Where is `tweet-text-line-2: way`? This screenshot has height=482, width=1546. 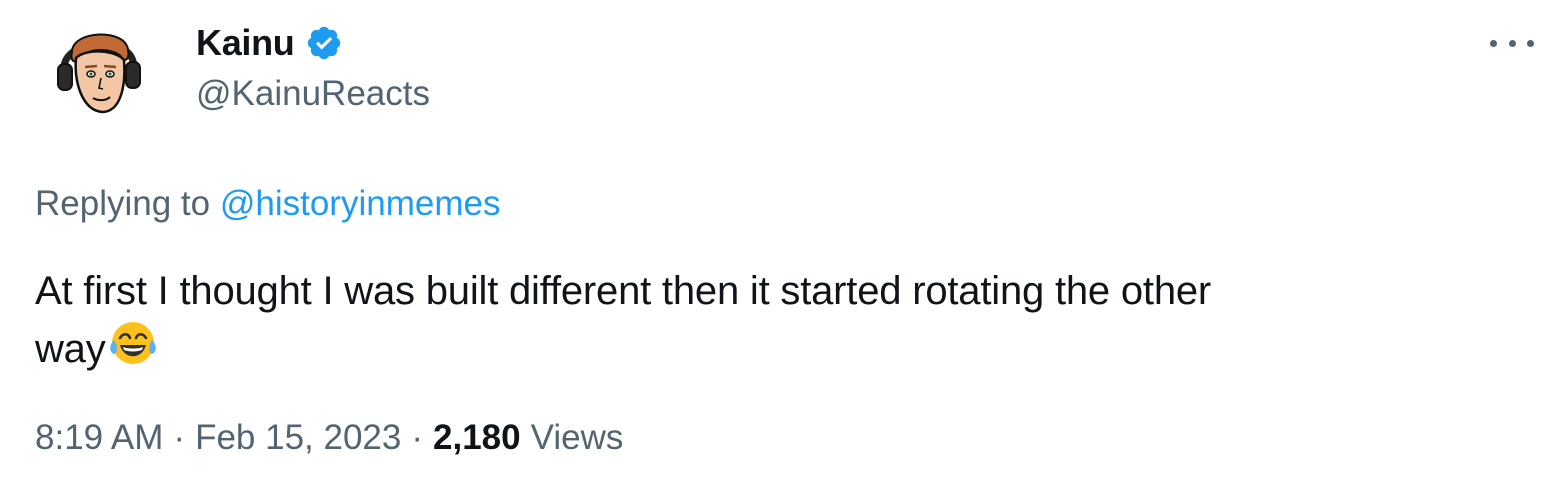
tweet-text-line-2: way is located at coordinates (70, 349).